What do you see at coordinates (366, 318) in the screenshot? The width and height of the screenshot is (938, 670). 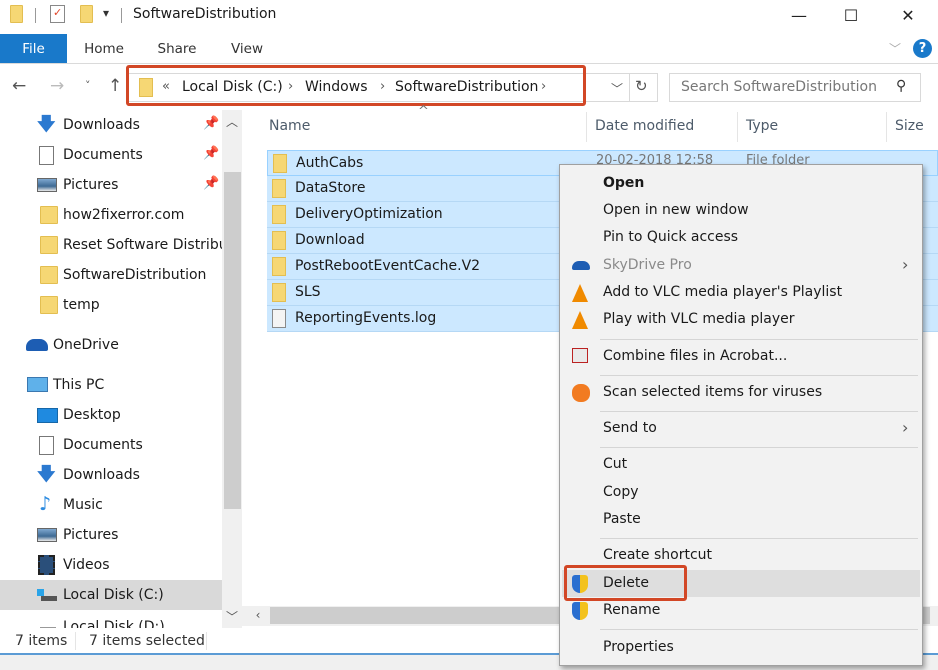 I see `file-name: ReportingEvents.log` at bounding box center [366, 318].